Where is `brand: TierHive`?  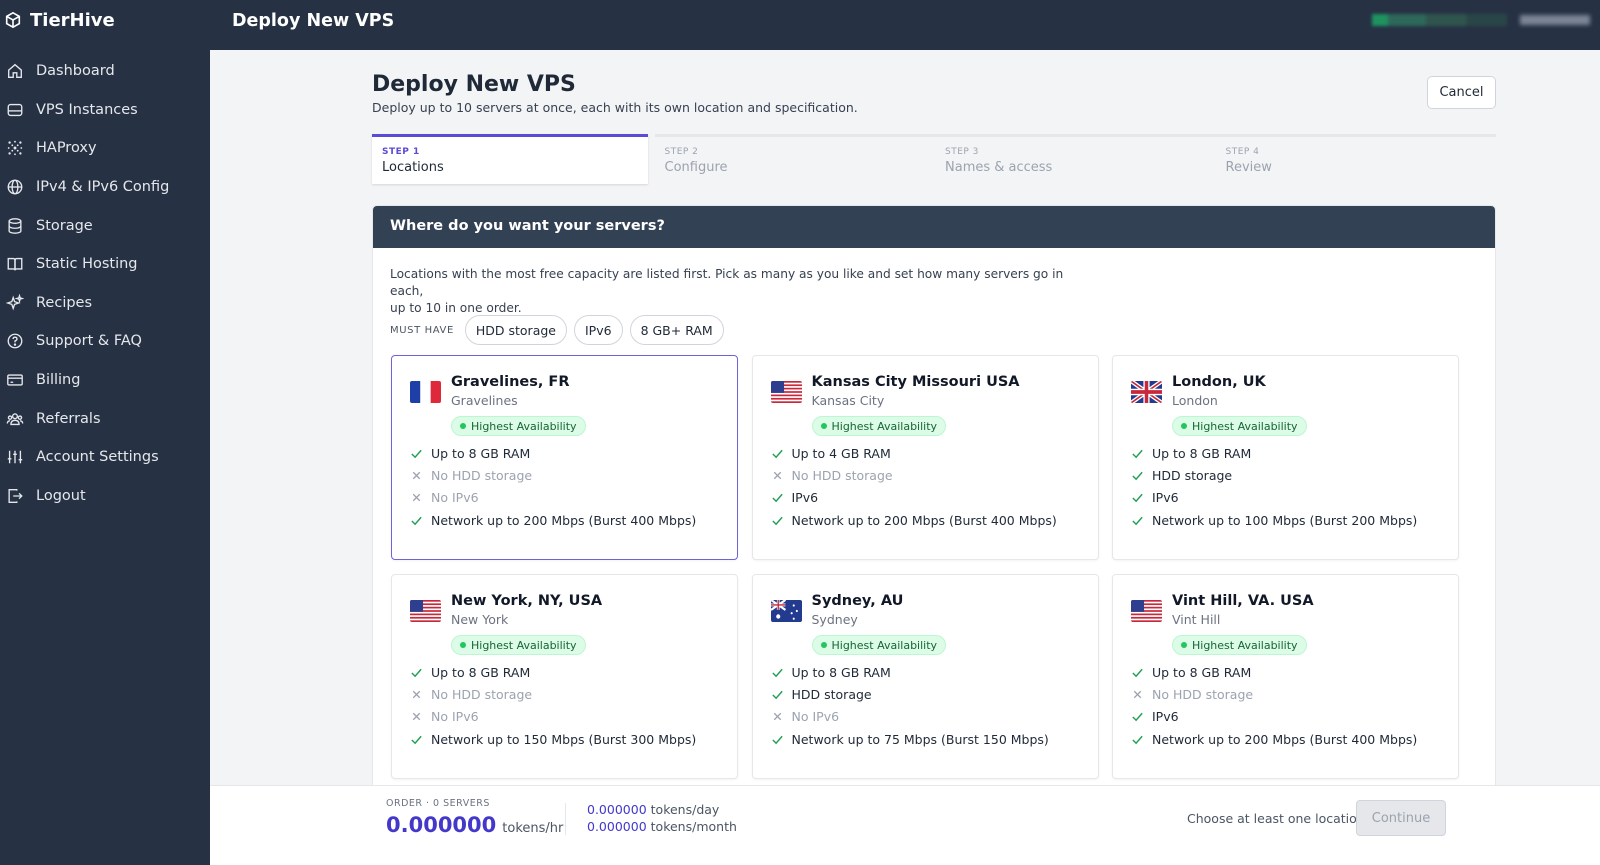 brand: TierHive is located at coordinates (105, 20).